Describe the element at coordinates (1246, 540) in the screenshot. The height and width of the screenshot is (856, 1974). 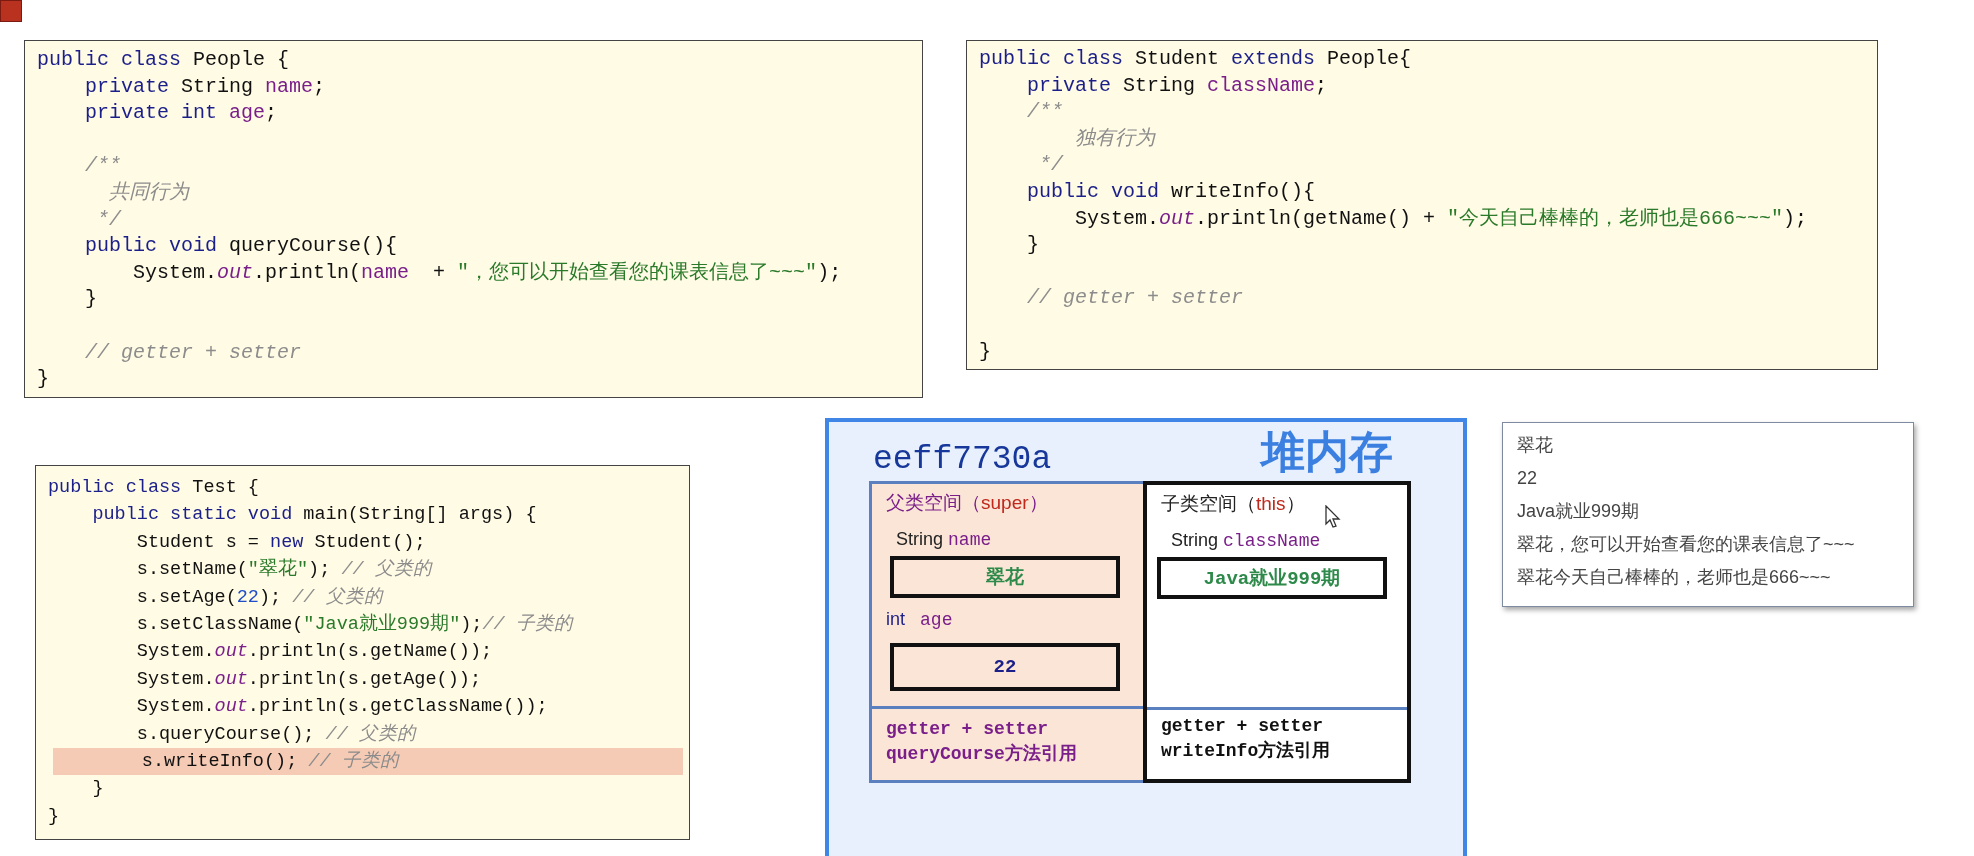
I see `field-label: String className` at that location.